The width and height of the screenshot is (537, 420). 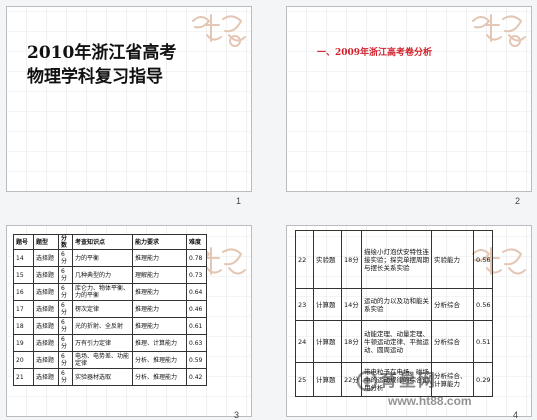 What do you see at coordinates (23, 292) in the screenshot?
I see `table-cell: 16` at bounding box center [23, 292].